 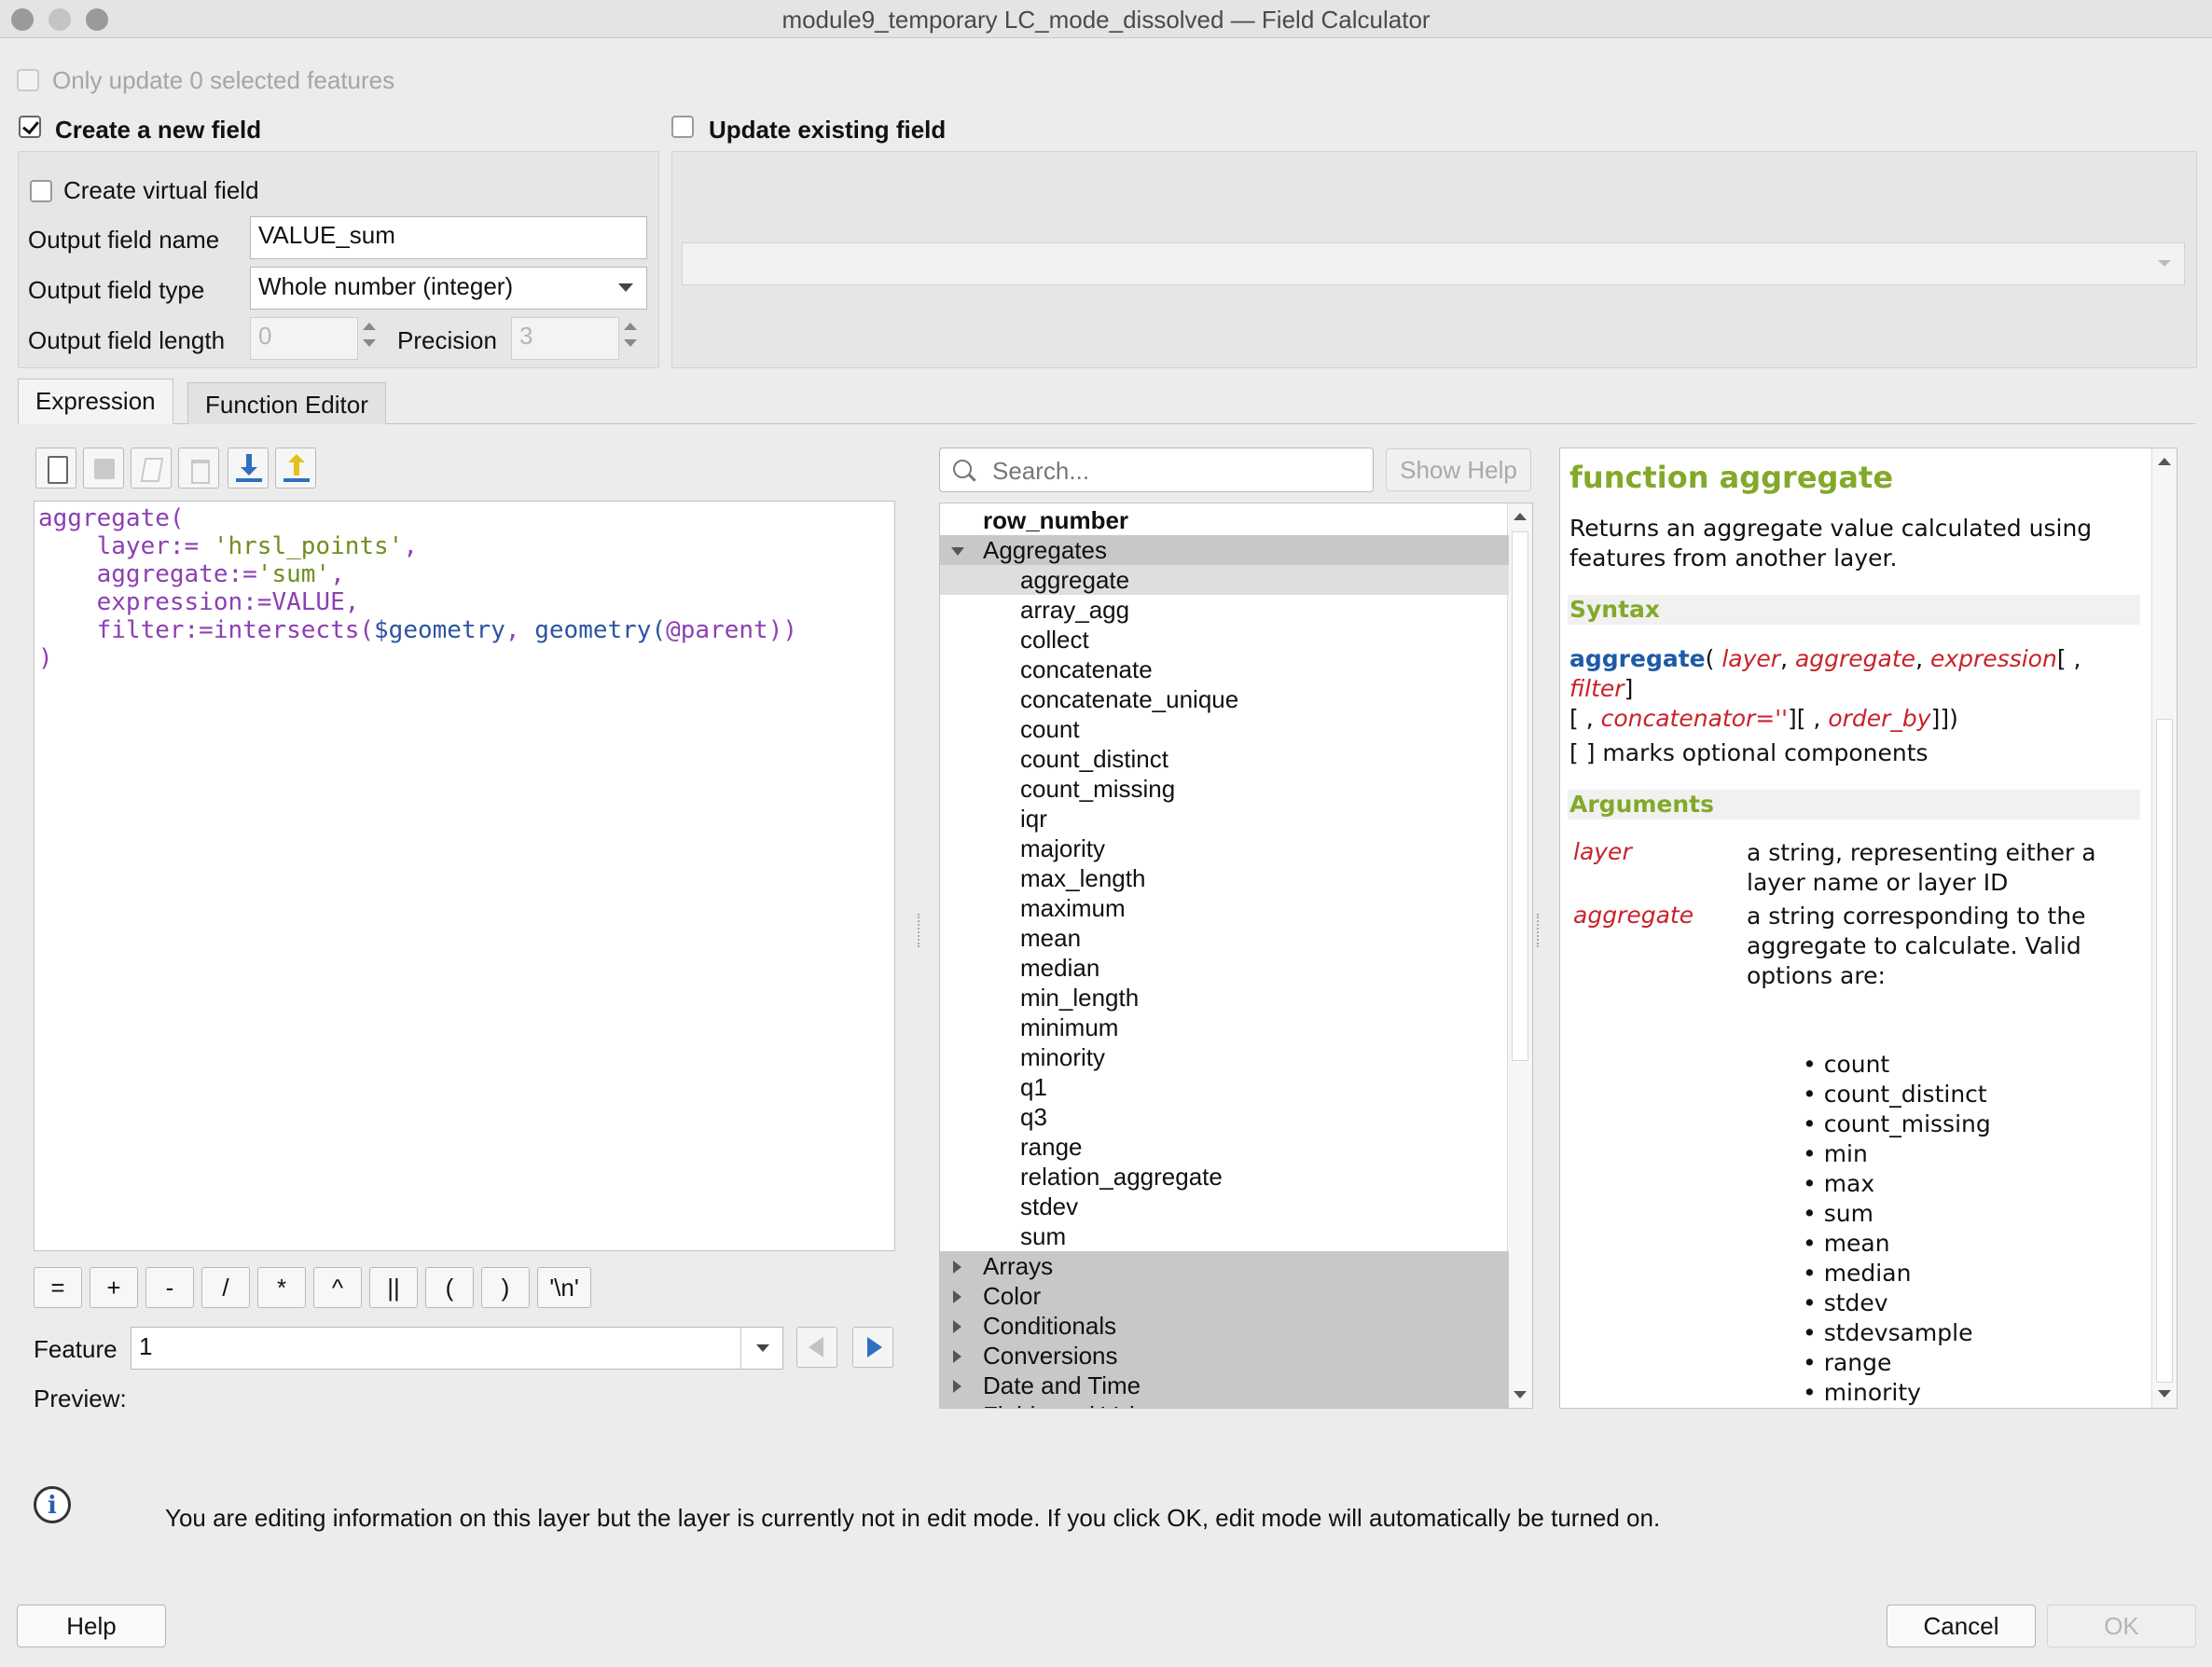 What do you see at coordinates (1224, 550) in the screenshot?
I see `tree-group-aggregates: Aggregates` at bounding box center [1224, 550].